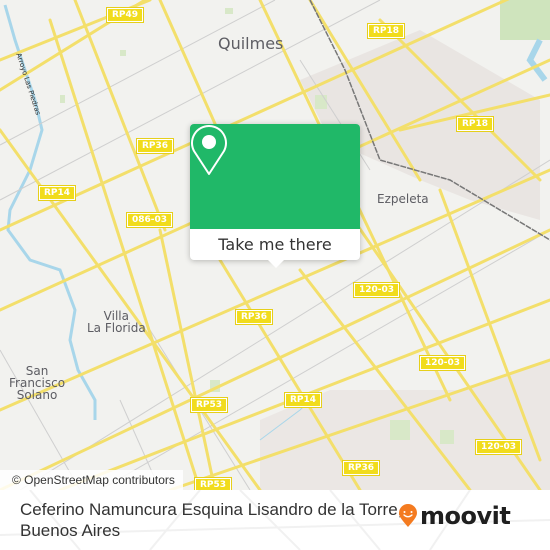 The width and height of the screenshot is (550, 550). What do you see at coordinates (116, 322) in the screenshot?
I see `place-label-villa-la-florida: Villa La Florida` at bounding box center [116, 322].